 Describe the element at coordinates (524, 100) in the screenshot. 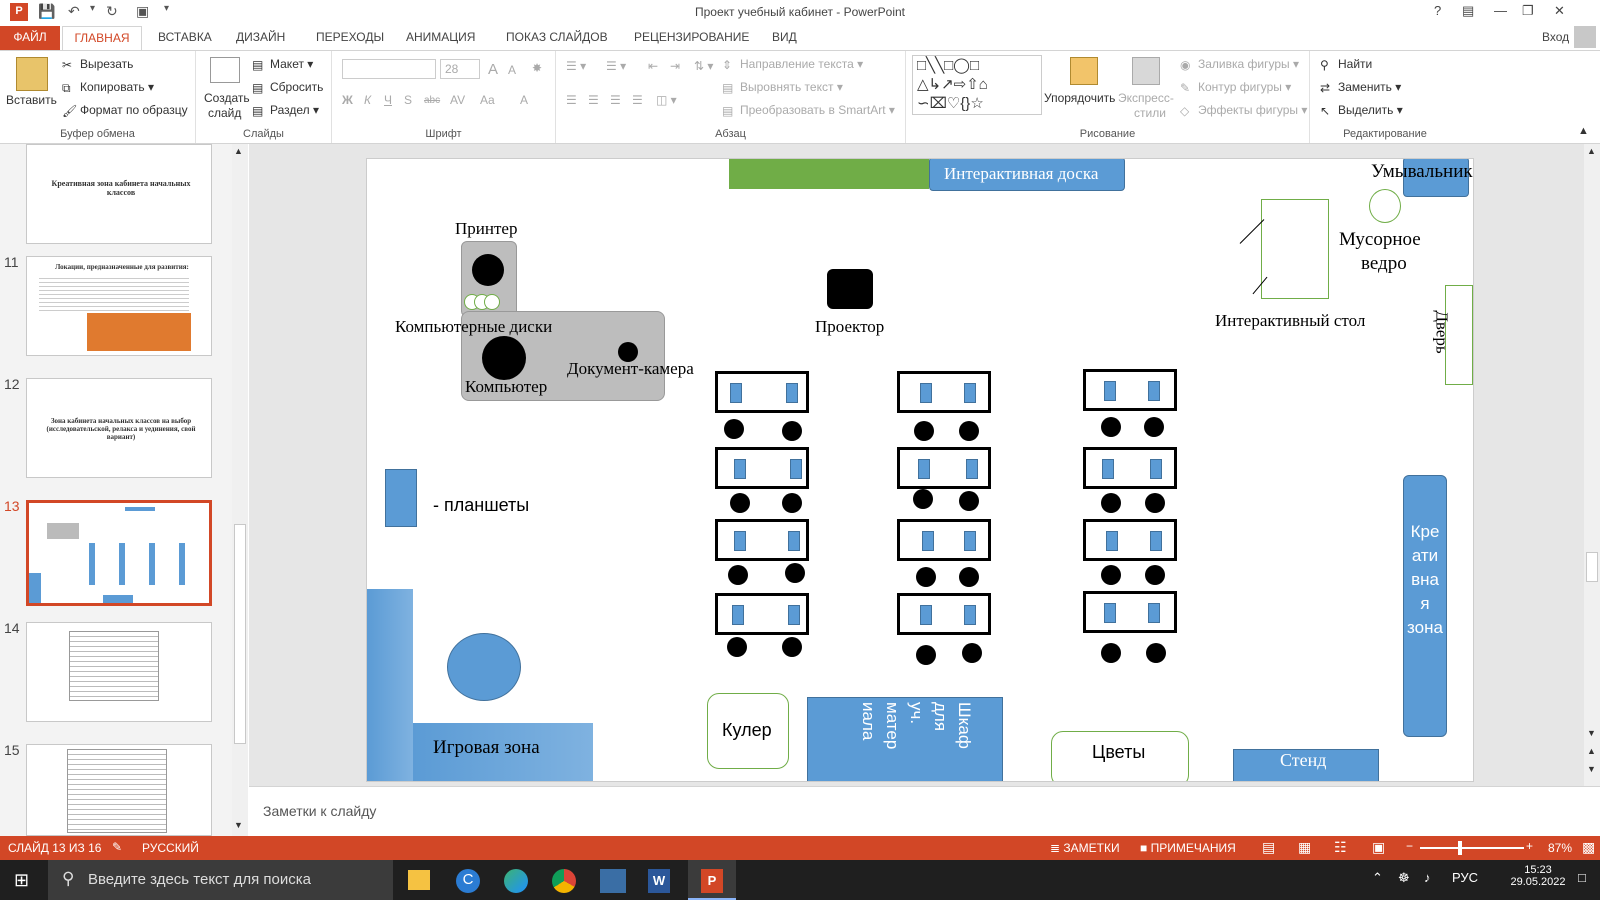

I see `font-color-button: A` at that location.